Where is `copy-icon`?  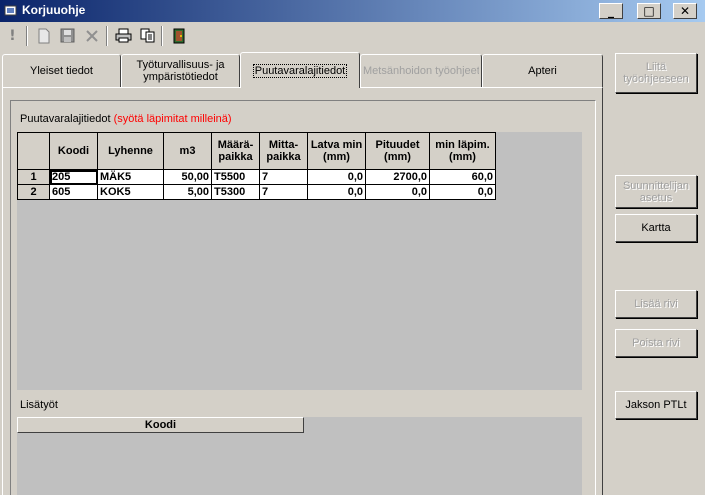
copy-icon is located at coordinates (147, 35).